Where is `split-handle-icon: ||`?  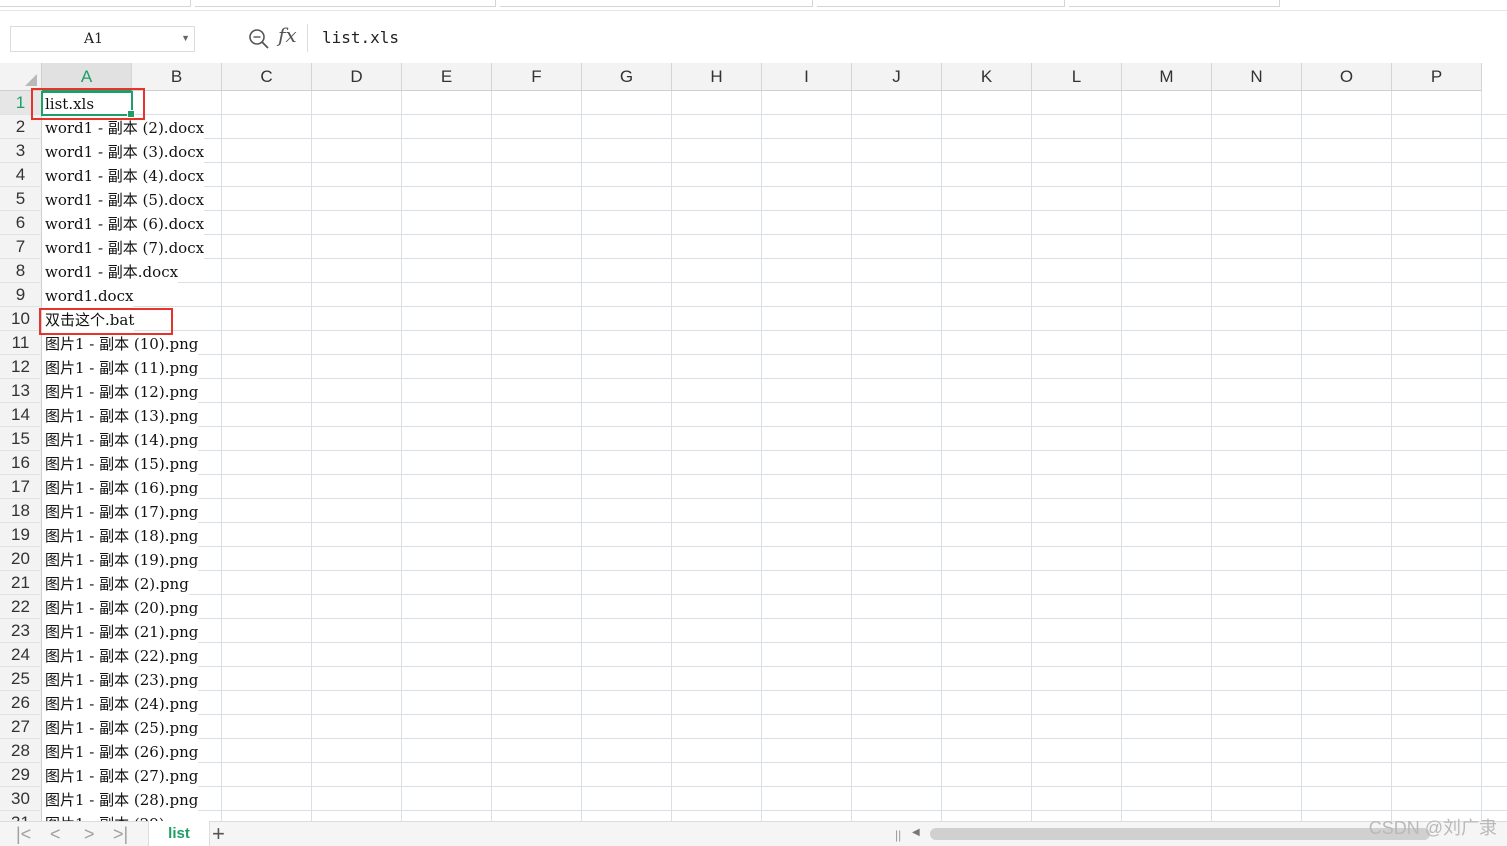
split-handle-icon: || is located at coordinates (898, 835).